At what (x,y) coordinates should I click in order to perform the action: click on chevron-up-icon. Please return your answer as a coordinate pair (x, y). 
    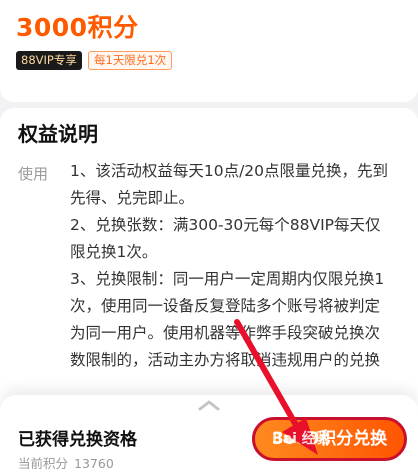
    Looking at the image, I should click on (209, 405).